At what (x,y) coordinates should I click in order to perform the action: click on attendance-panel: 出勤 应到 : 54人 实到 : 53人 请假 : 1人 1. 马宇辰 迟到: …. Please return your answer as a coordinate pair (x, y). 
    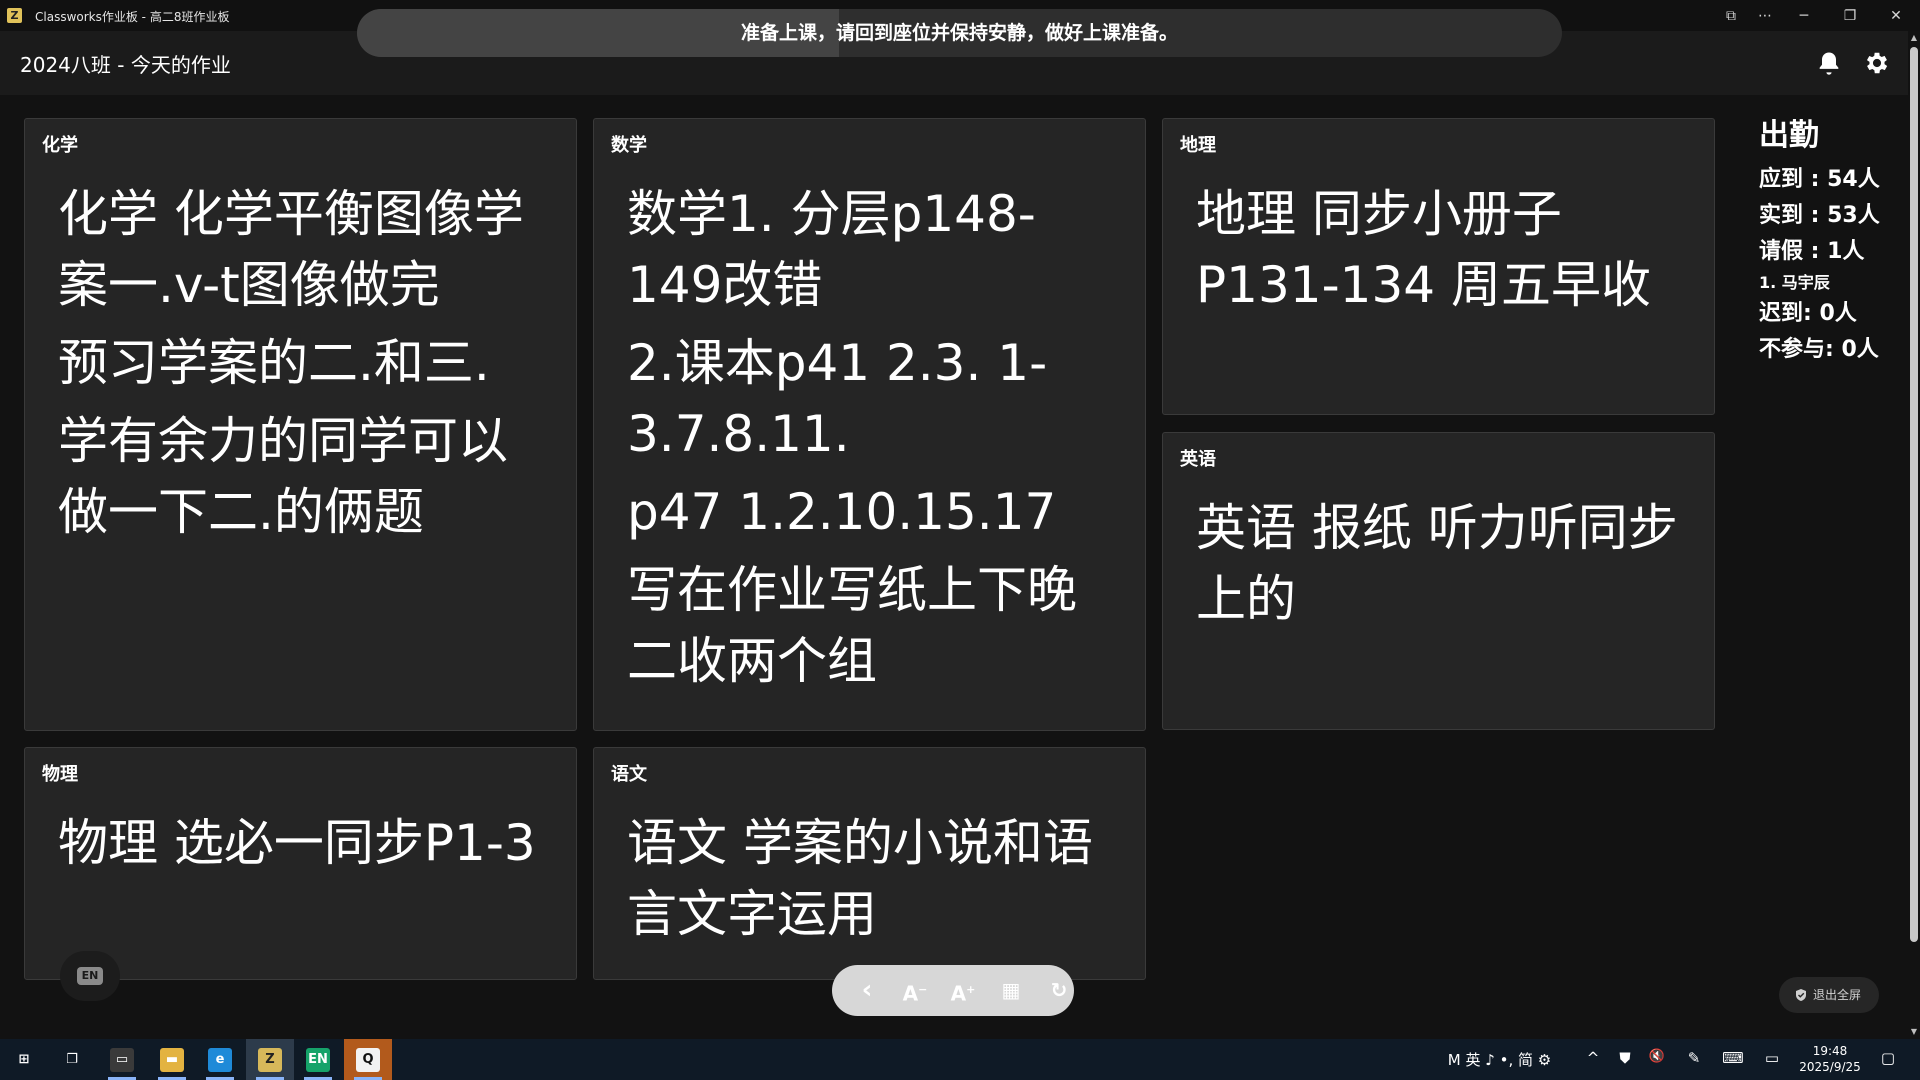
    Looking at the image, I should click on (1831, 239).